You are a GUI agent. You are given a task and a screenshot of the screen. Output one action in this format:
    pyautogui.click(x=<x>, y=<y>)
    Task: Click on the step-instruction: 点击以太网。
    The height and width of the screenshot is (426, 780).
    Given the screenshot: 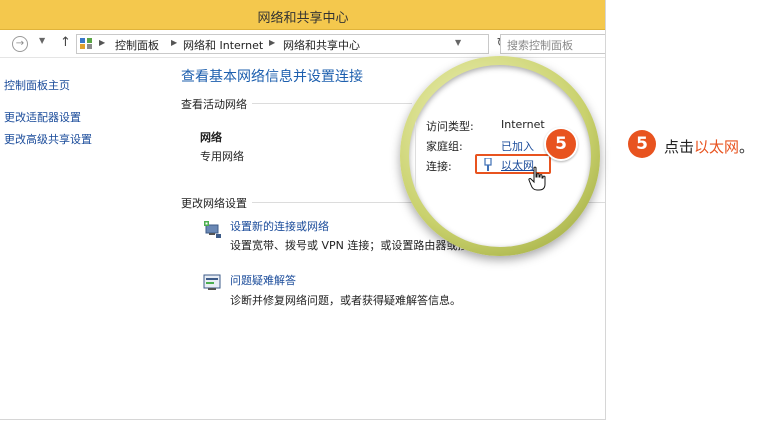 What is the action you would take?
    pyautogui.click(x=709, y=146)
    